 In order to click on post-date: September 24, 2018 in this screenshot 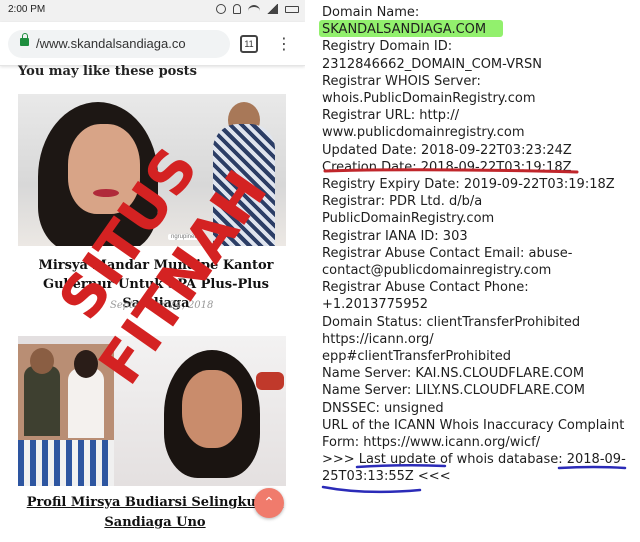, I will do `click(162, 305)`.